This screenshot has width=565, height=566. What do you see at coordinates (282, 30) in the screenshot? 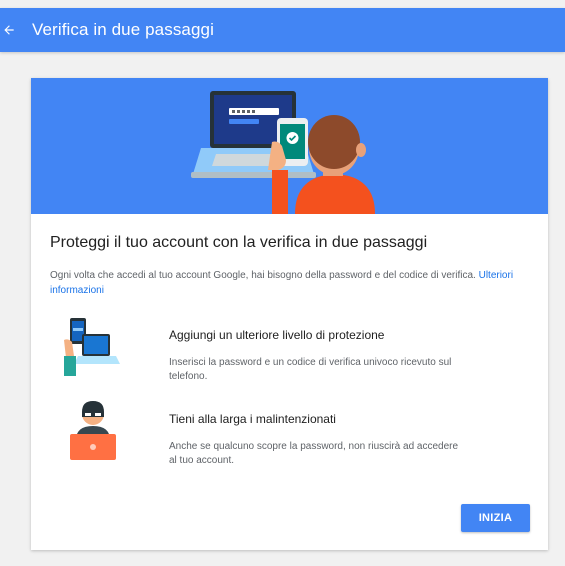
I see `top-app-bar: Verifica in due passaggi` at bounding box center [282, 30].